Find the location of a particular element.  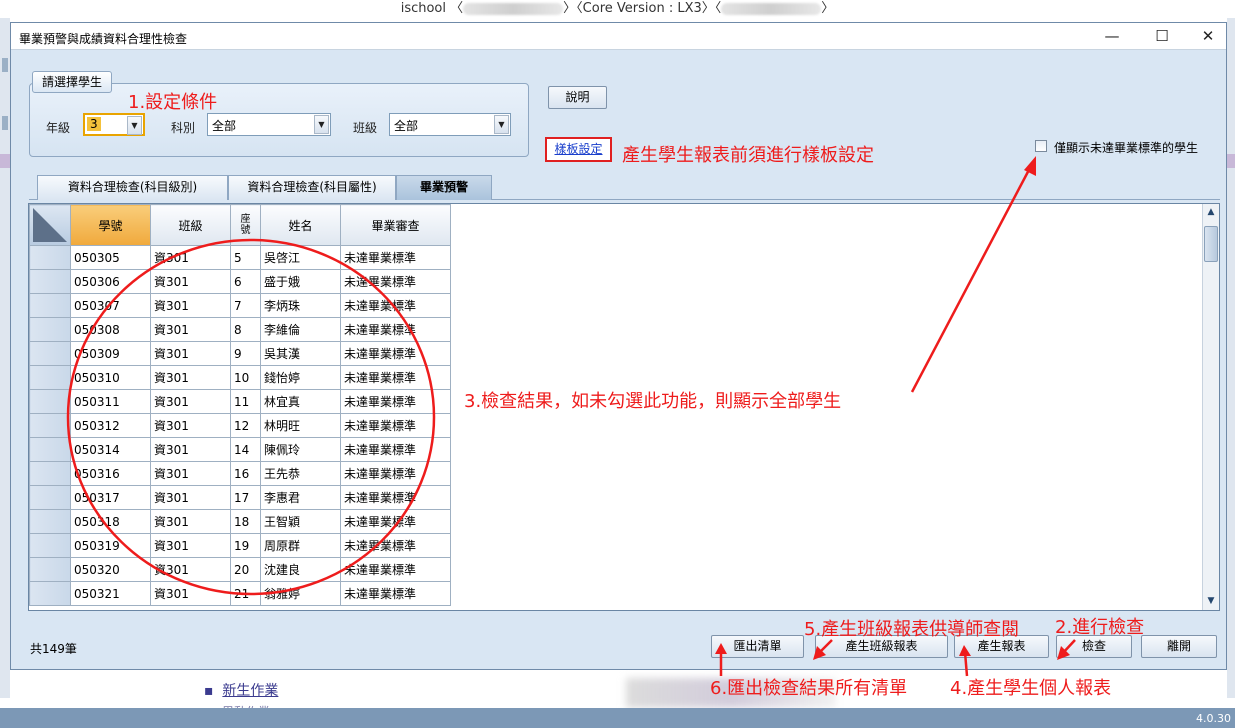

cell-student-id: 050307 is located at coordinates (110, 305).